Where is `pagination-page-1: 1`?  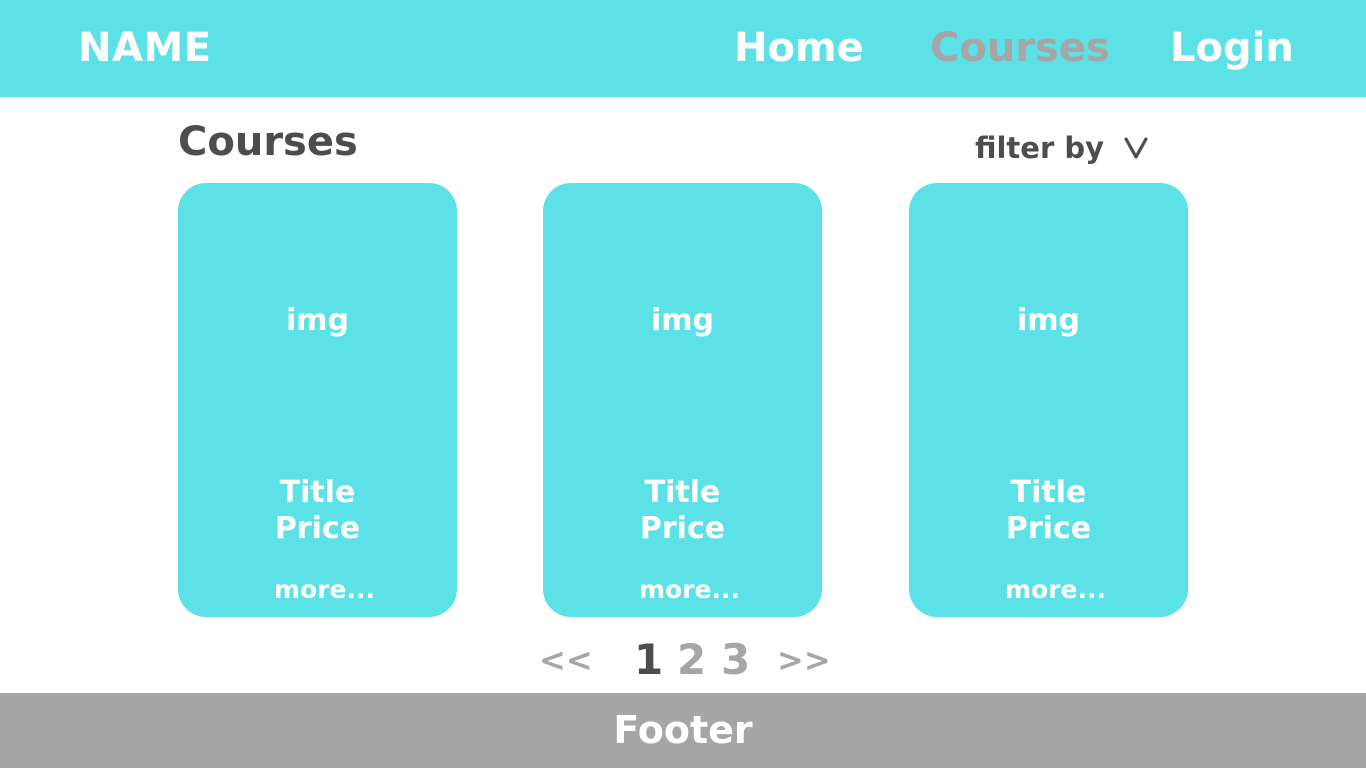 pagination-page-1: 1 is located at coordinates (648, 660).